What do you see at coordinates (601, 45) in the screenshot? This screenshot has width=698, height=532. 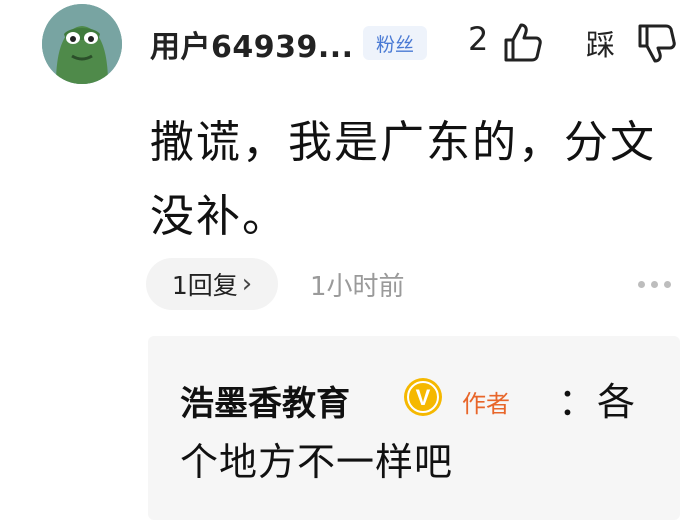 I see `dislike-label: 踩` at bounding box center [601, 45].